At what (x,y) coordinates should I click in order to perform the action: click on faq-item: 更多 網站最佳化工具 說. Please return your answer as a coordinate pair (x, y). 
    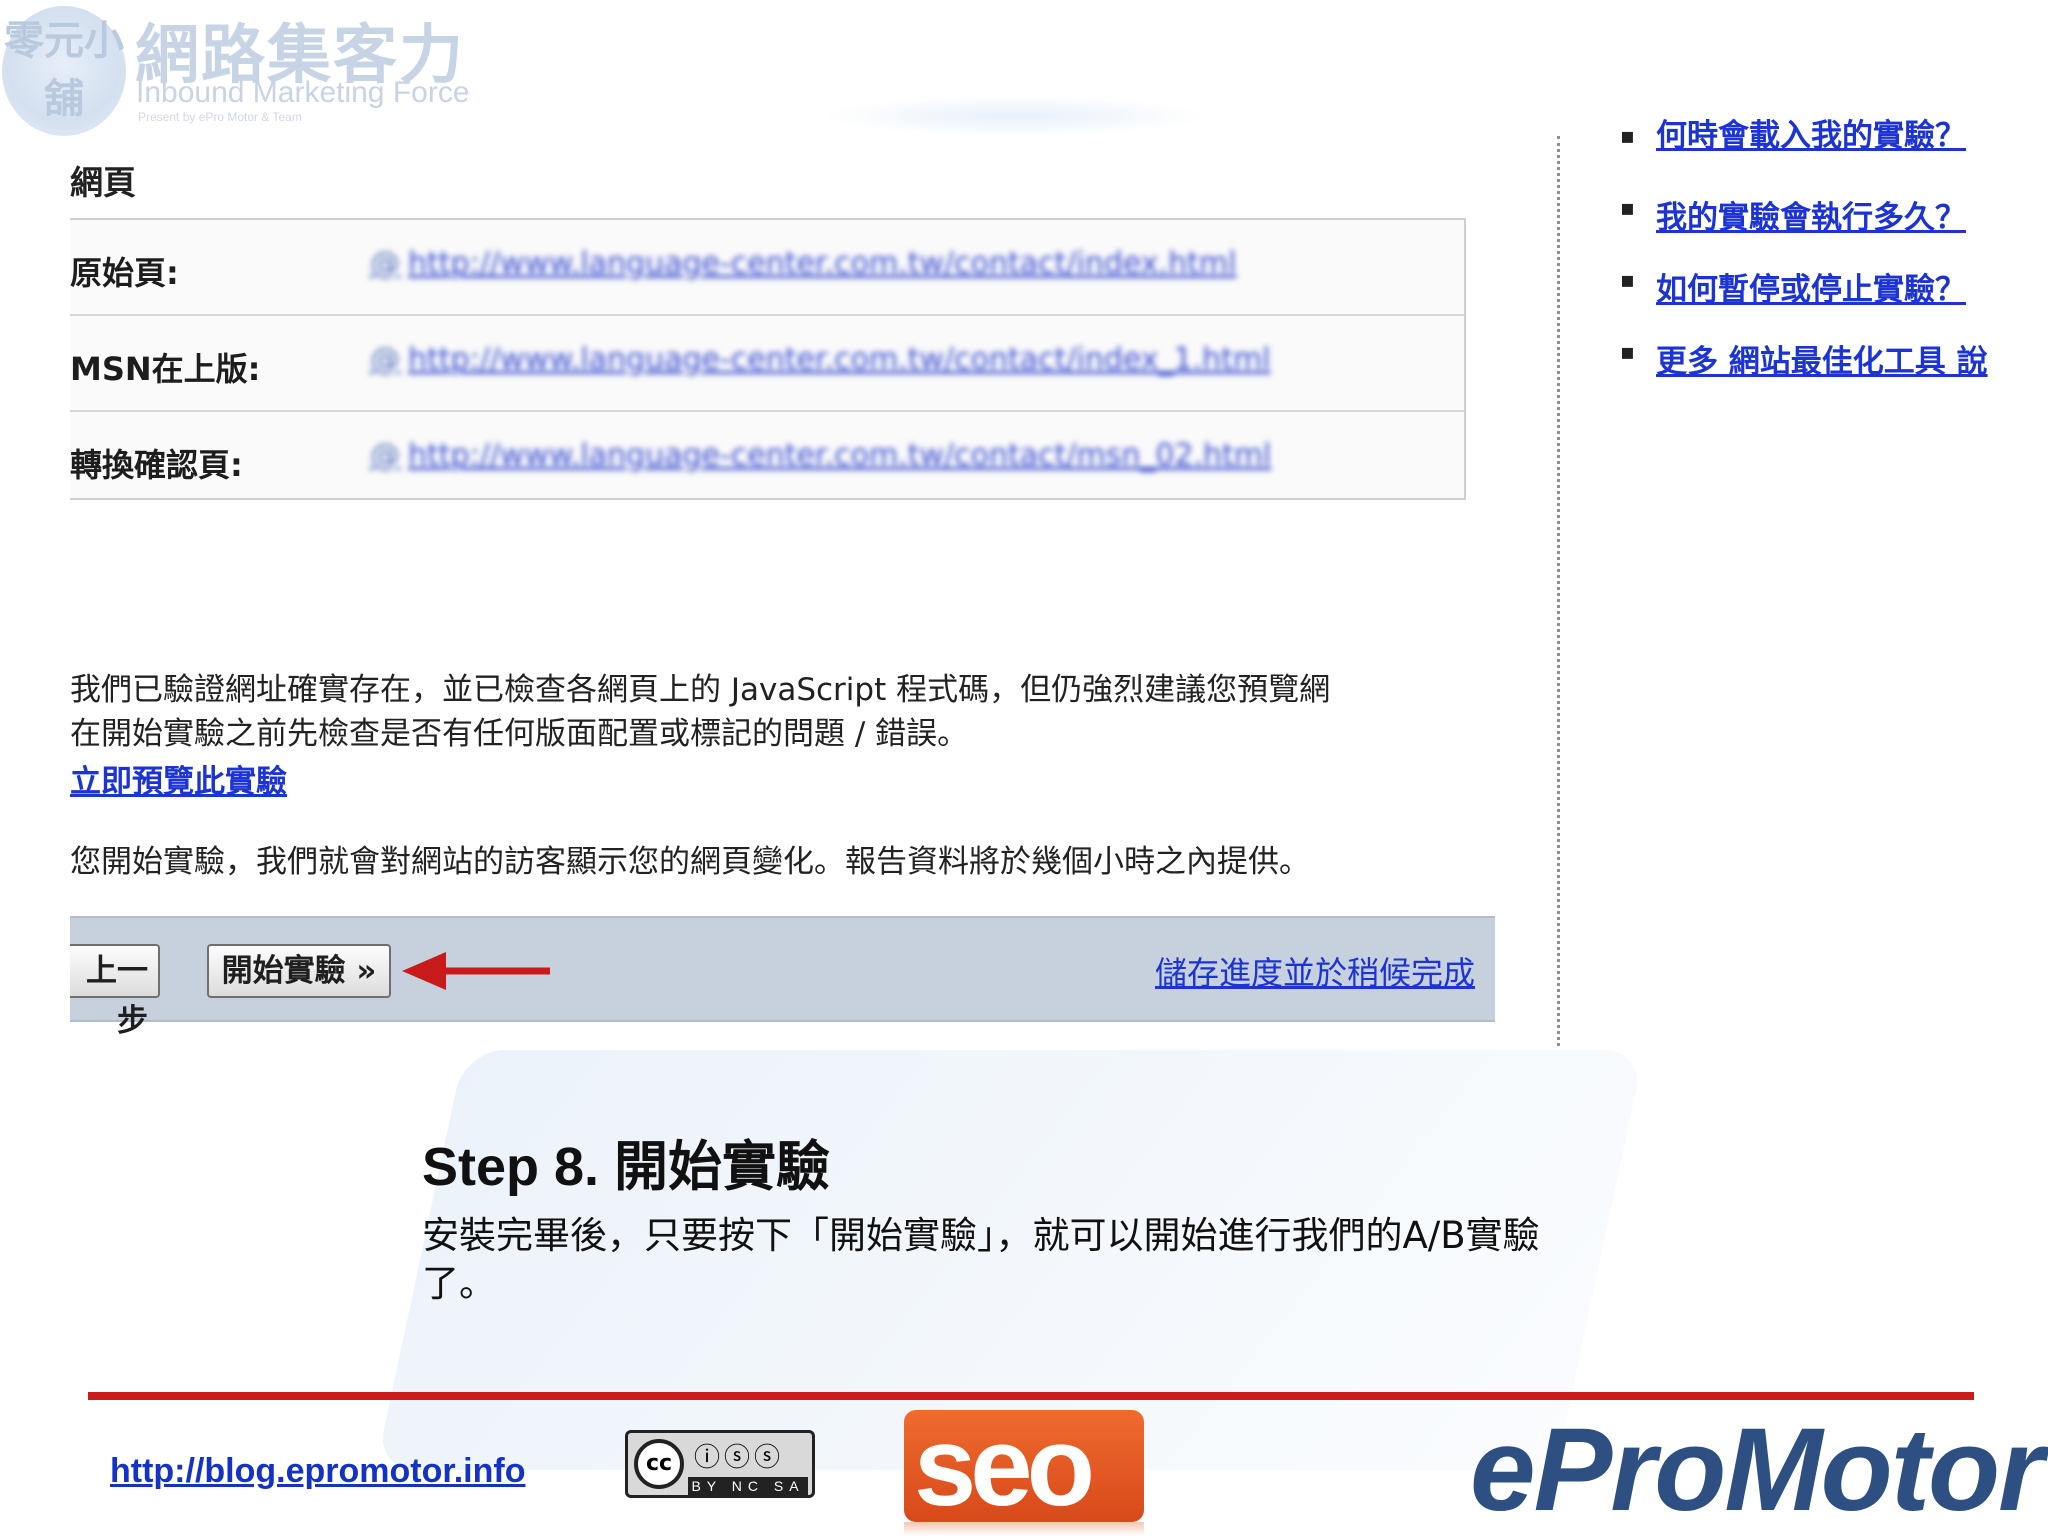
    Looking at the image, I should click on (1804, 372).